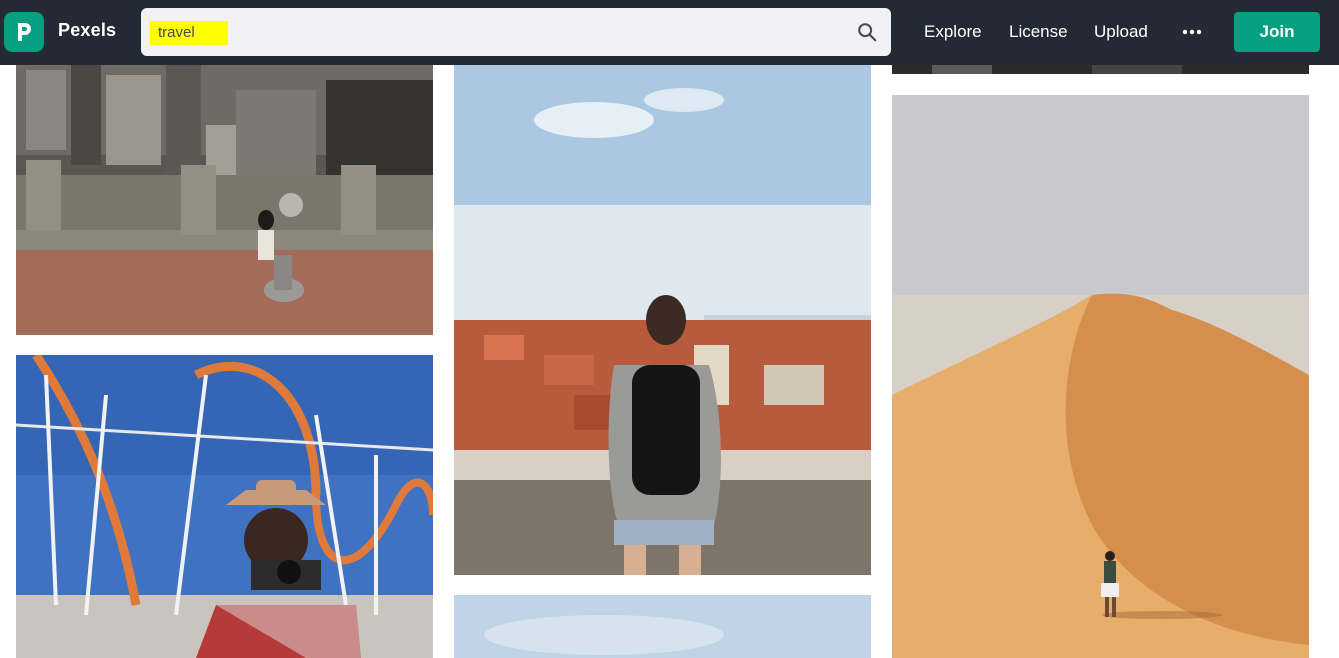 Image resolution: width=1339 pixels, height=658 pixels. Describe the element at coordinates (224, 200) in the screenshot. I see `photo-city-rooftop` at that location.